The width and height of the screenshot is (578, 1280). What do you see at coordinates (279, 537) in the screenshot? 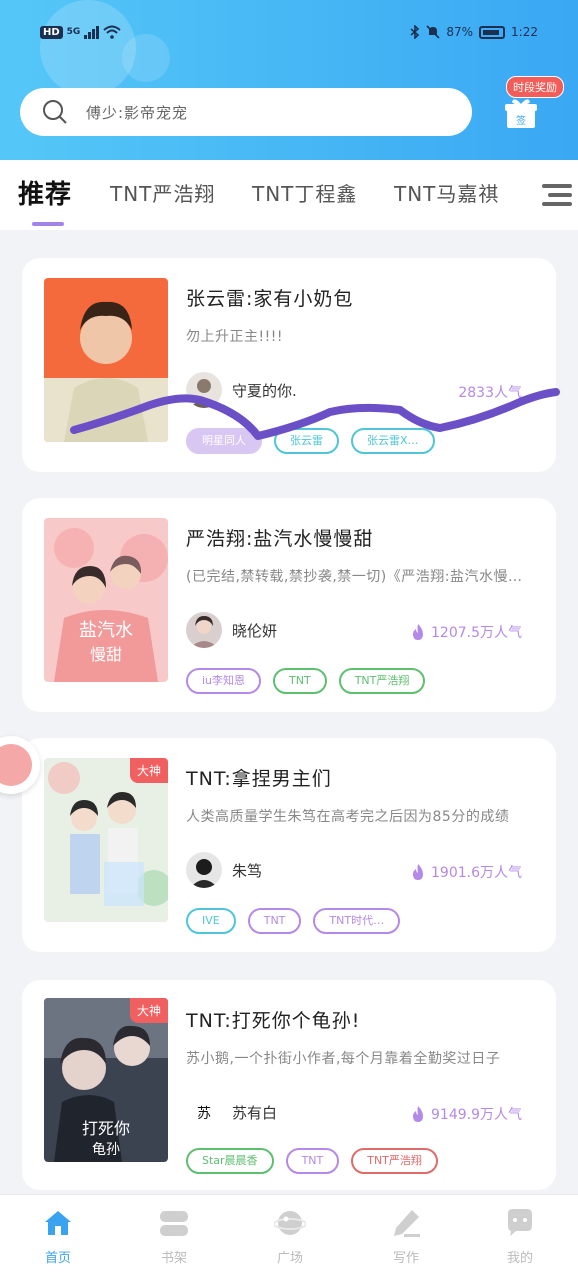
I see `book-title: 严浩翔:盐汽水慢慢甜` at bounding box center [279, 537].